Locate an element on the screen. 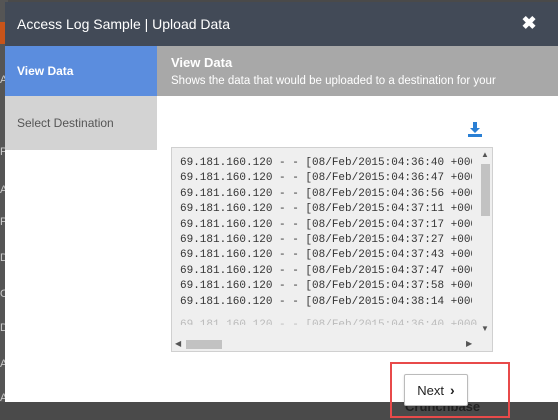 Image resolution: width=558 pixels, height=420 pixels. horizontal-scroll-thumb is located at coordinates (204, 344).